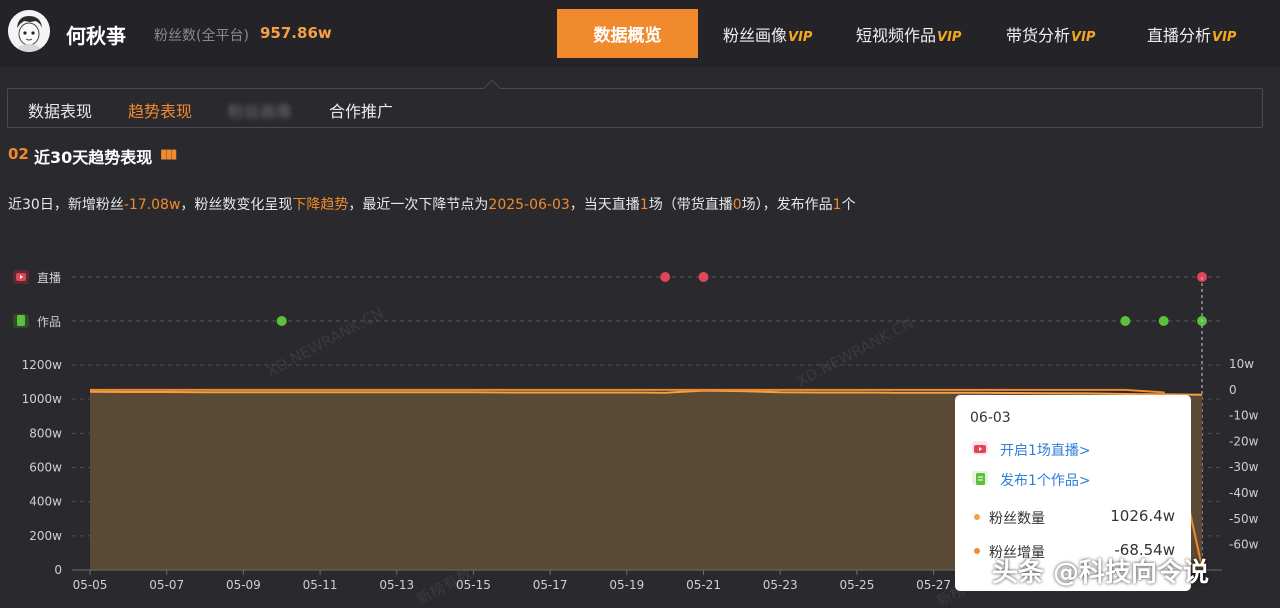  I want to click on y-left-tick-label: 600w, so click(45, 468).